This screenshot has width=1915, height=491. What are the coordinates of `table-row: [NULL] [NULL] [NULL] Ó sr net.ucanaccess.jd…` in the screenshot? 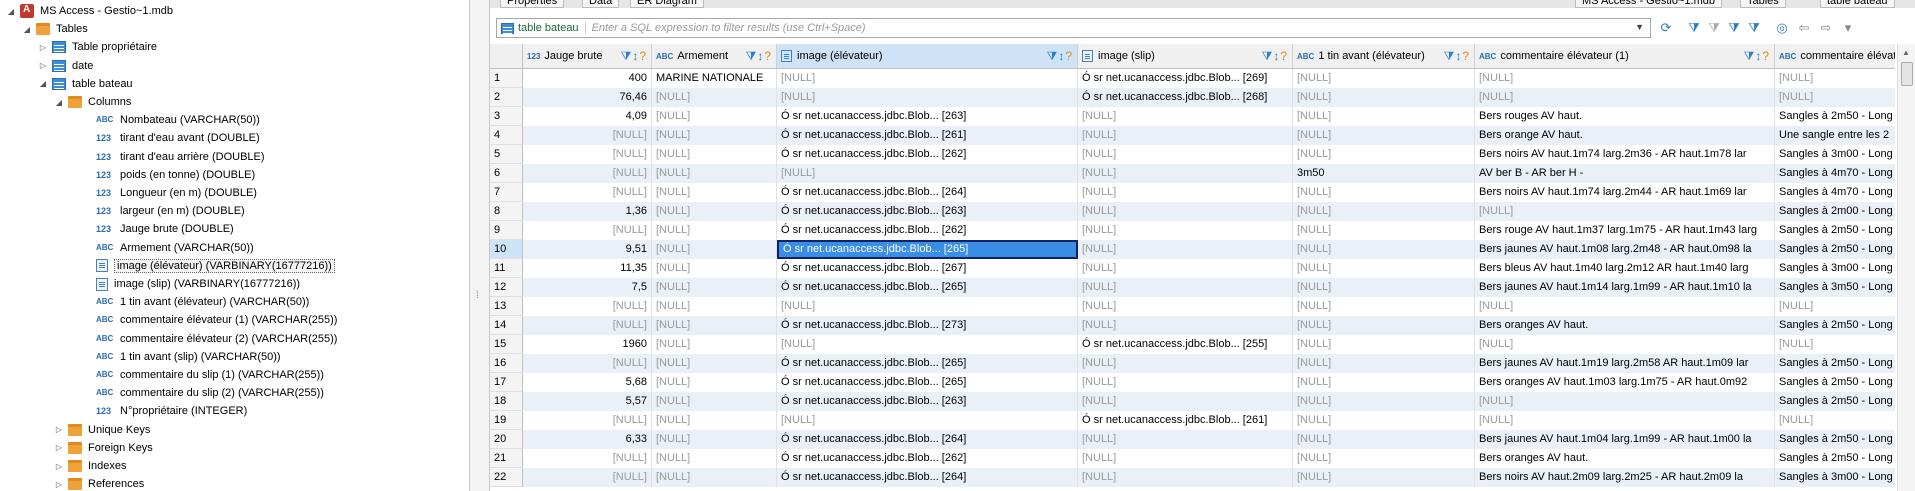 It's located at (1209, 420).